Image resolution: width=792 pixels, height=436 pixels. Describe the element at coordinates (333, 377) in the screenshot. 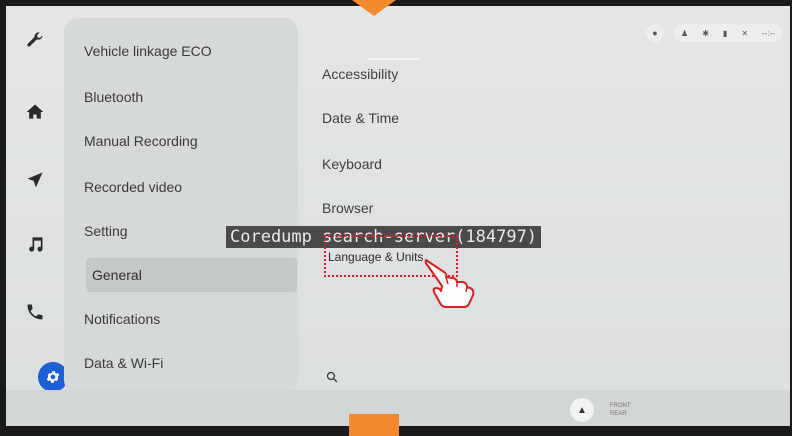

I see `search-icon` at that location.